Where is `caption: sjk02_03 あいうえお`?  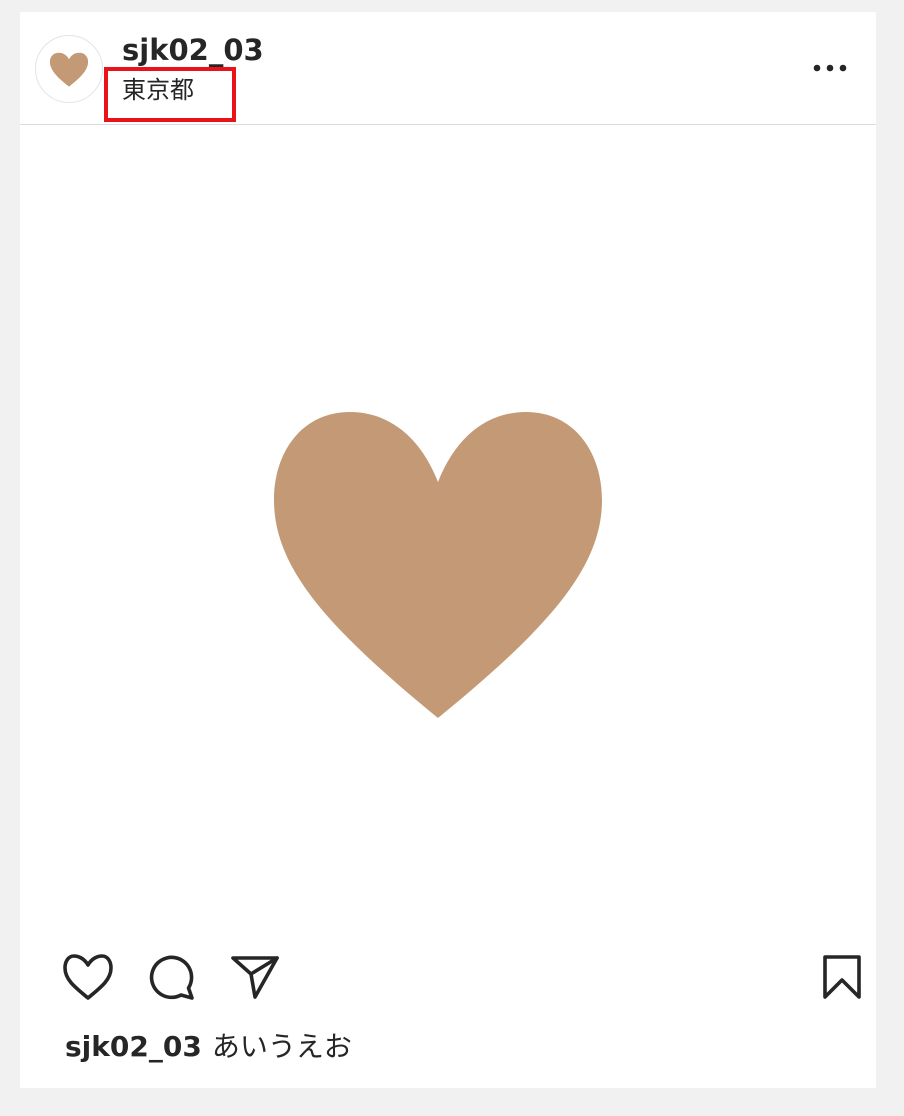
caption: sjk02_03 あいうえお is located at coordinates (208, 1047).